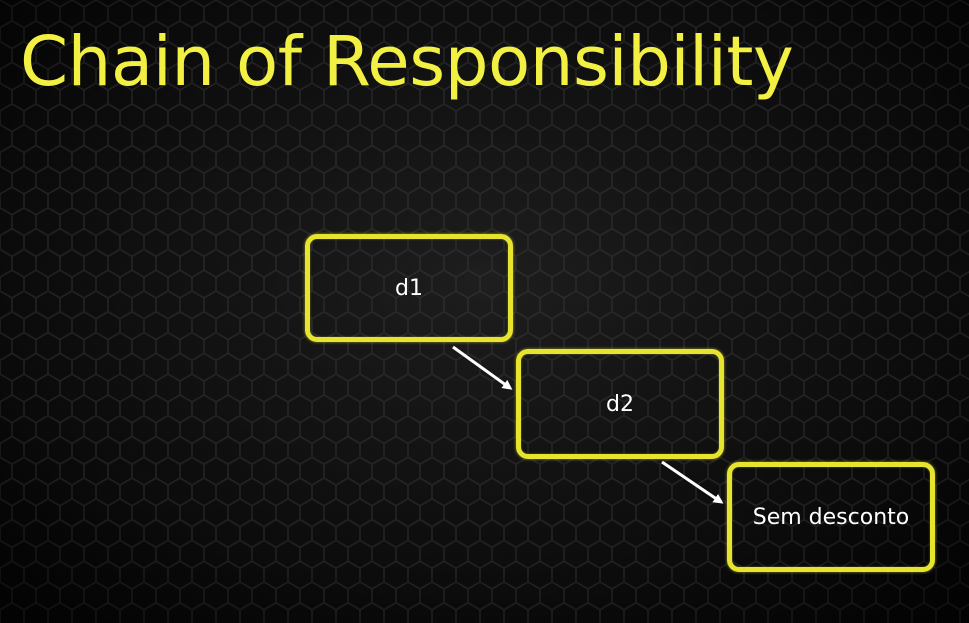  I want to click on node-d2-label: d2, so click(620, 404).